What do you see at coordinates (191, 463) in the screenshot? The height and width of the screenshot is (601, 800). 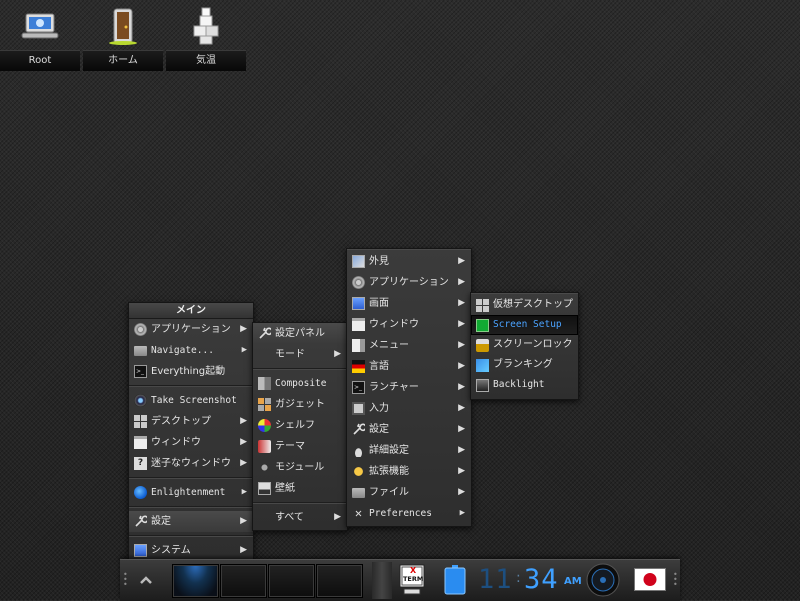 I see `menu-item-lost-windows: ? 迷子なウィンドウ ▶` at bounding box center [191, 463].